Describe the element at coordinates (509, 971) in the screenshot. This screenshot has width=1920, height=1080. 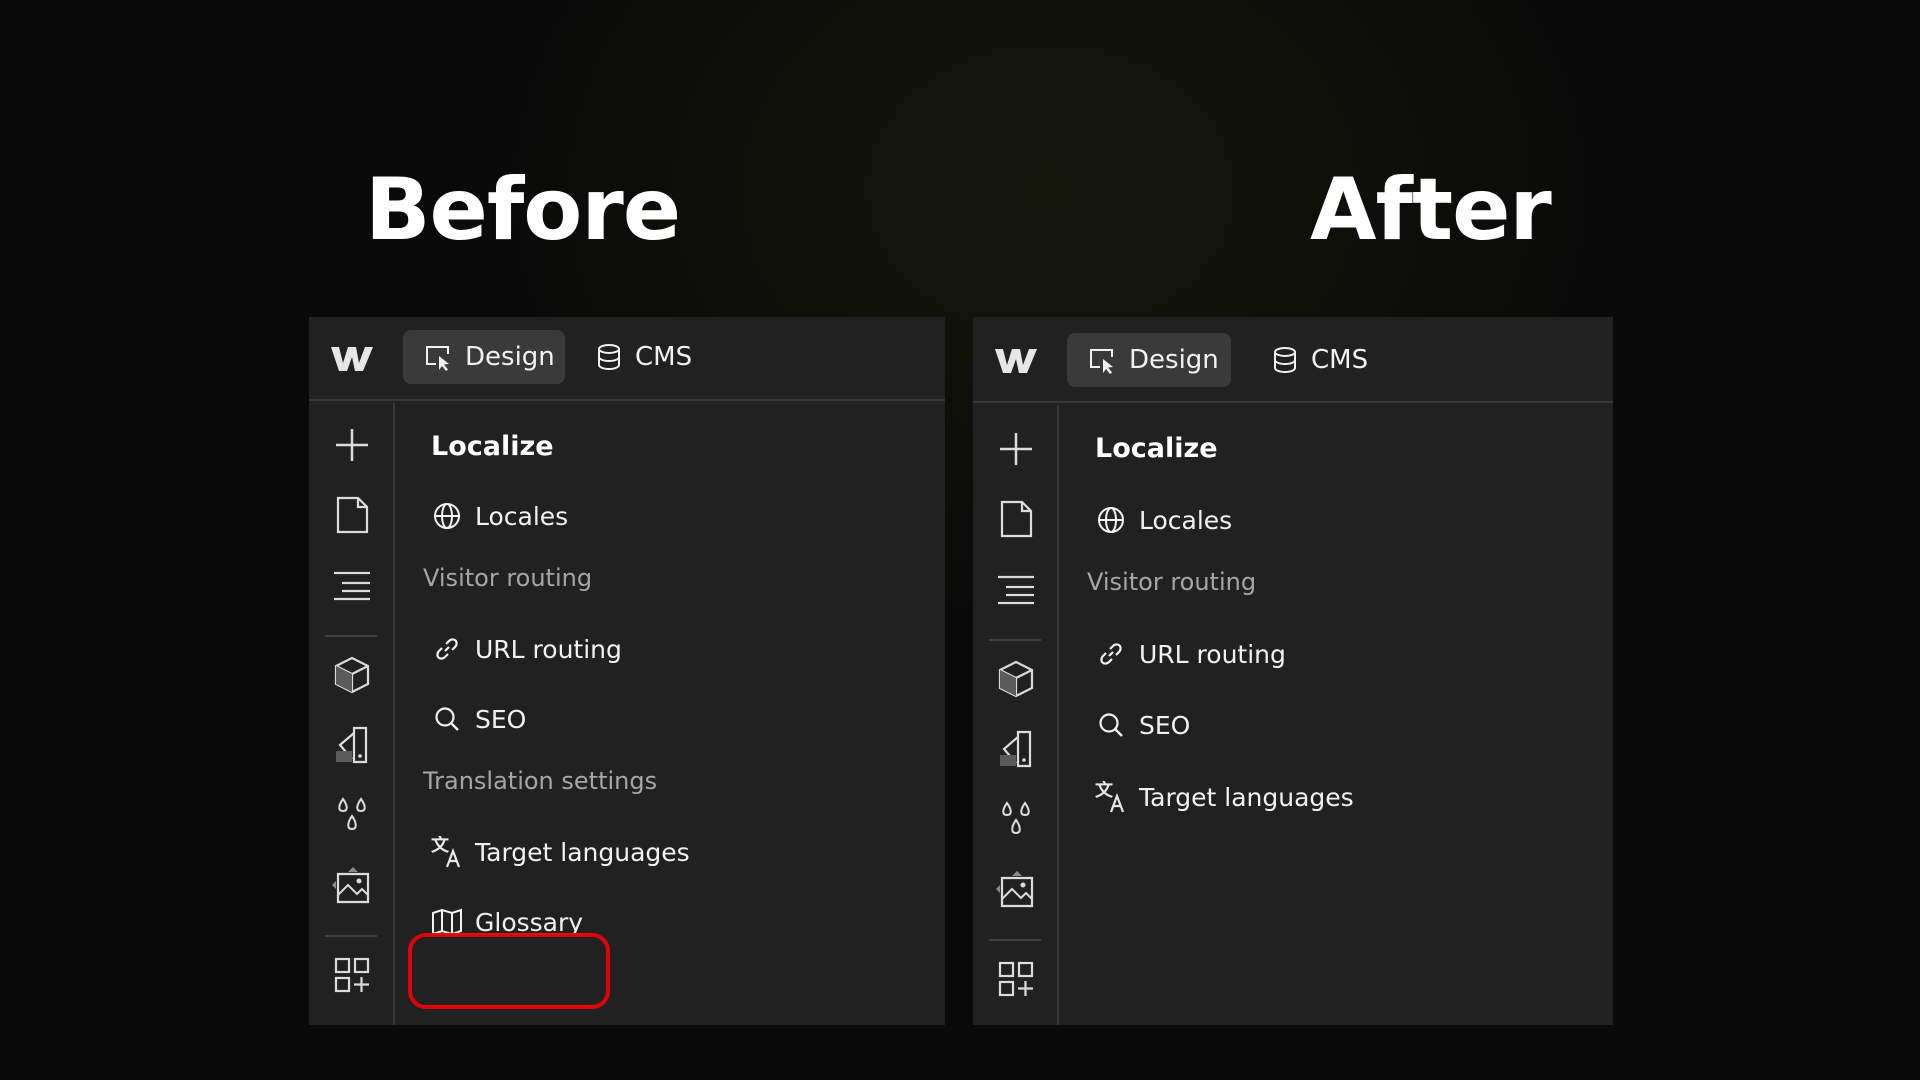
I see `glossary-highlight` at that location.